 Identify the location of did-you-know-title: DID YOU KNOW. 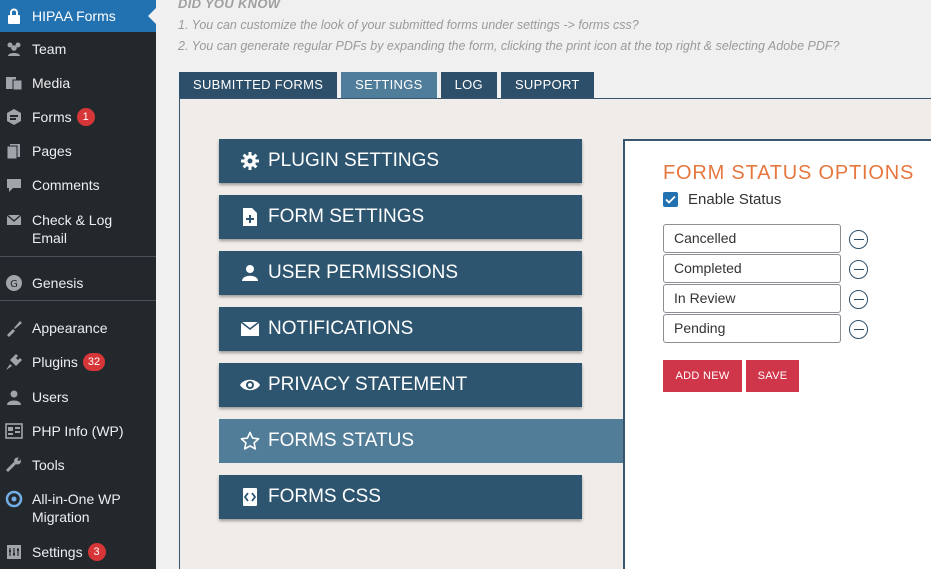
(229, 5).